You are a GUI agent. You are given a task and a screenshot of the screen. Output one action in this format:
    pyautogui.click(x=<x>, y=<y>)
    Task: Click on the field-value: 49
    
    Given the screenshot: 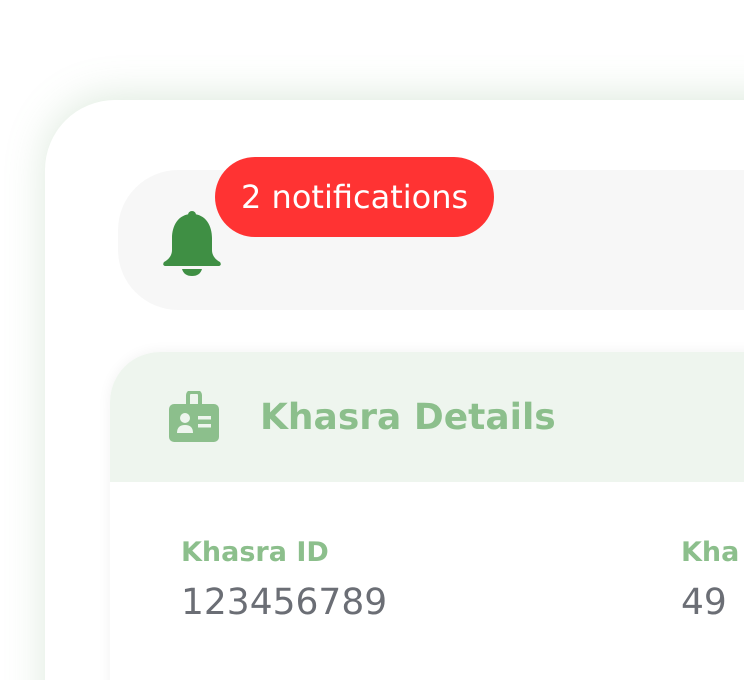 What is the action you would take?
    pyautogui.click(x=704, y=602)
    